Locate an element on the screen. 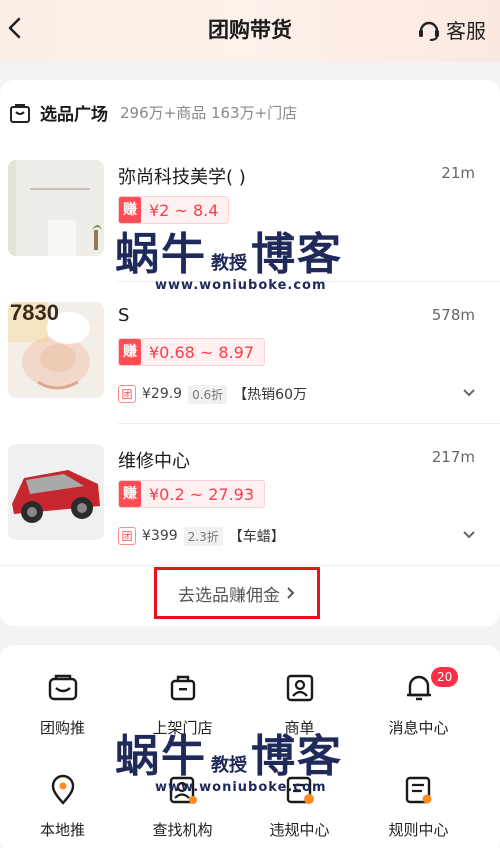 The width and height of the screenshot is (500, 848). commission-range: 赚 ¥2 ~ 8.4 is located at coordinates (174, 210).